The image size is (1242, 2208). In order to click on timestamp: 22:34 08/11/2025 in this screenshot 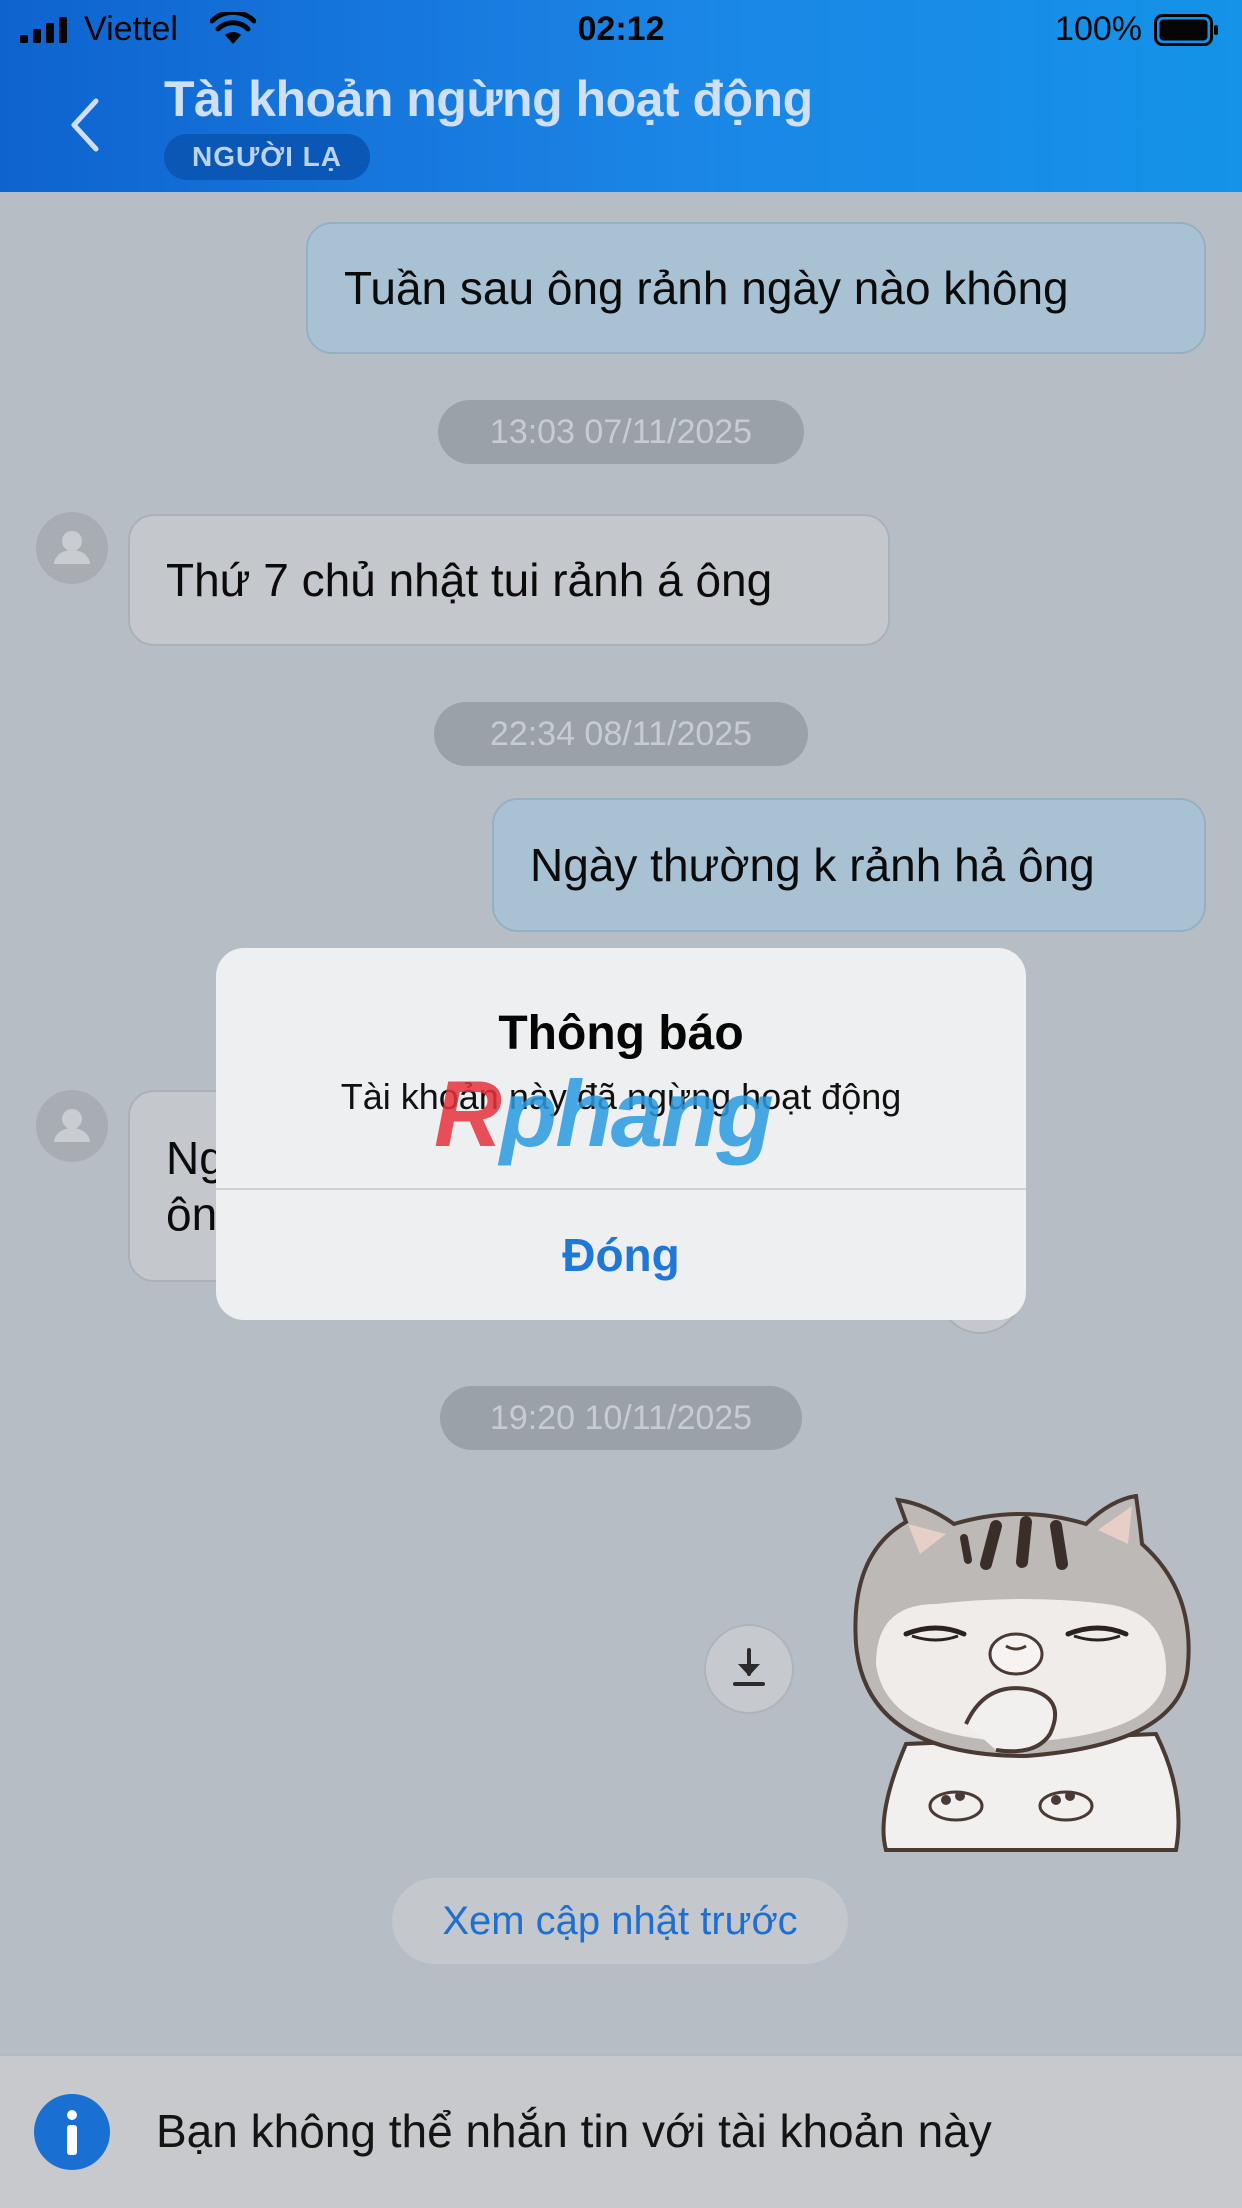, I will do `click(621, 734)`.